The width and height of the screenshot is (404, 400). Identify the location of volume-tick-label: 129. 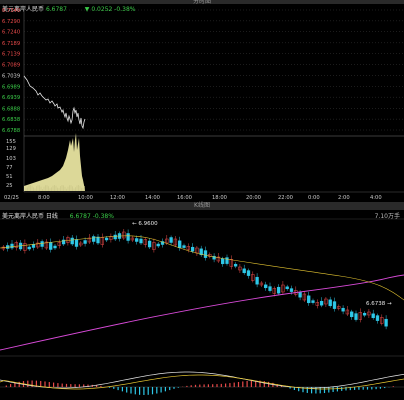
(11, 149).